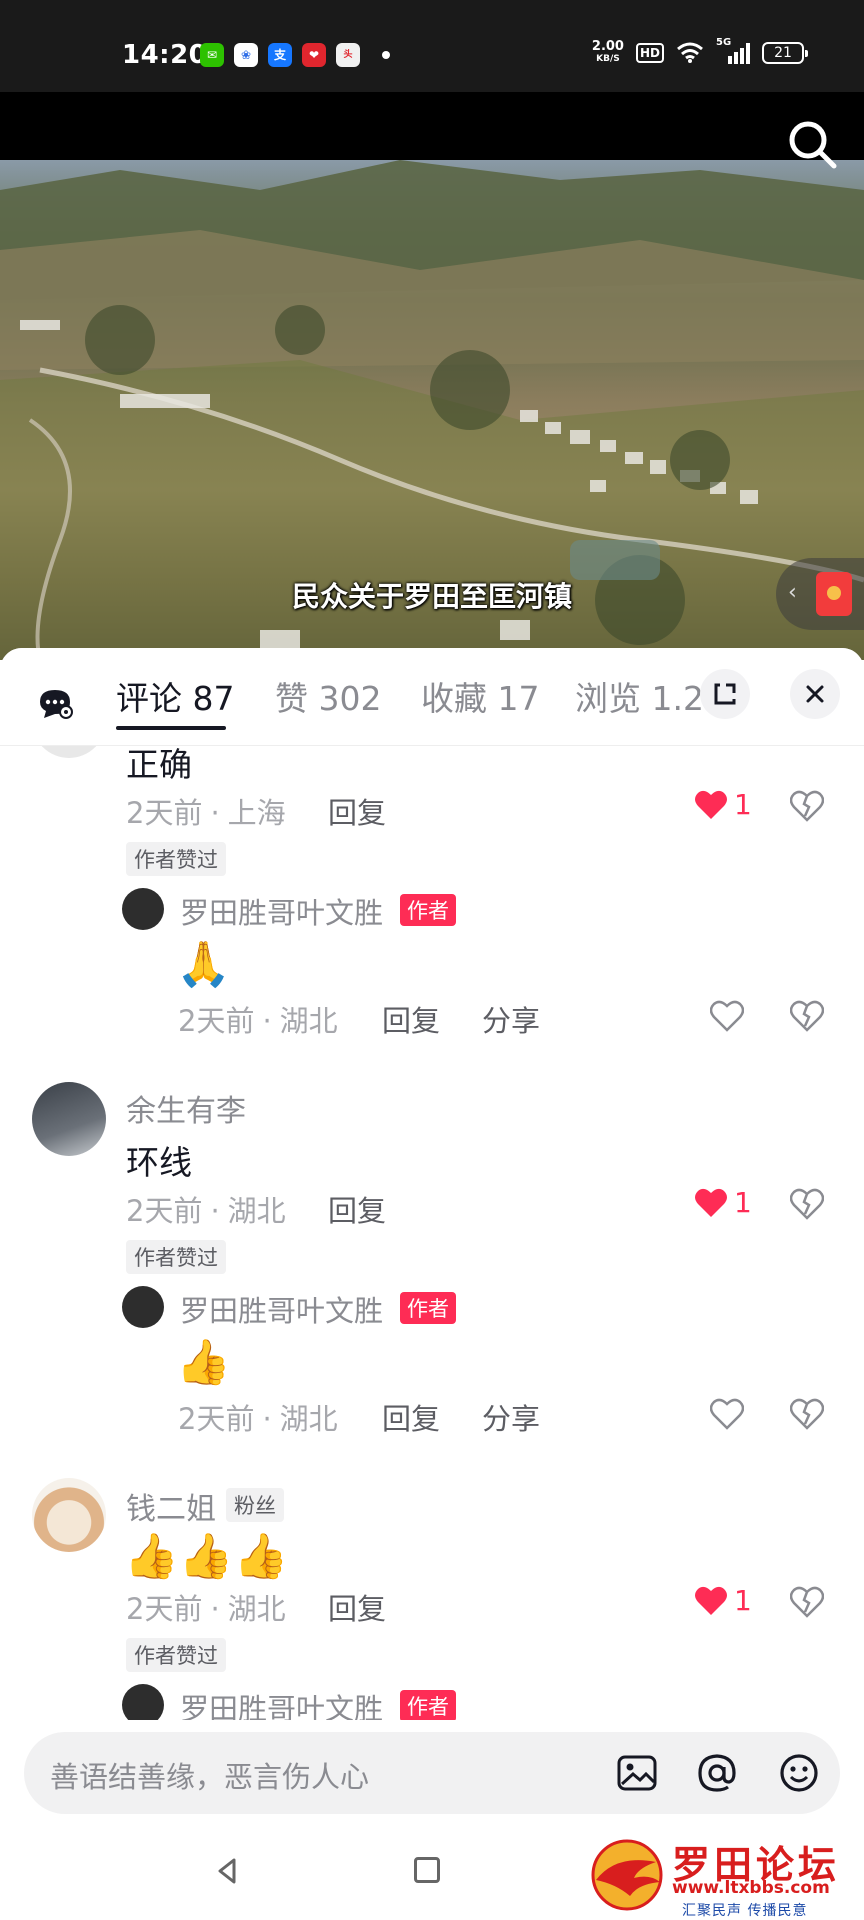 This screenshot has width=864, height=1920. Describe the element at coordinates (246, 55) in the screenshot. I see `baidu-icon: ❀` at that location.